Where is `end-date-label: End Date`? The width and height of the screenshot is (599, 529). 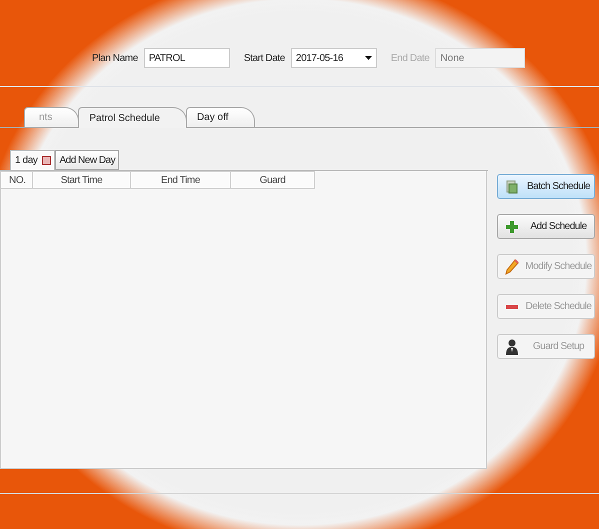 end-date-label: End Date is located at coordinates (410, 58).